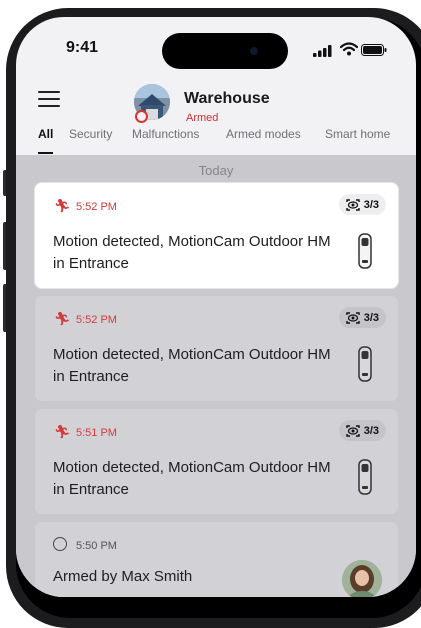 Image resolution: width=421 pixels, height=628 pixels. Describe the element at coordinates (82, 47) in the screenshot. I see `status-time: 9:41` at that location.